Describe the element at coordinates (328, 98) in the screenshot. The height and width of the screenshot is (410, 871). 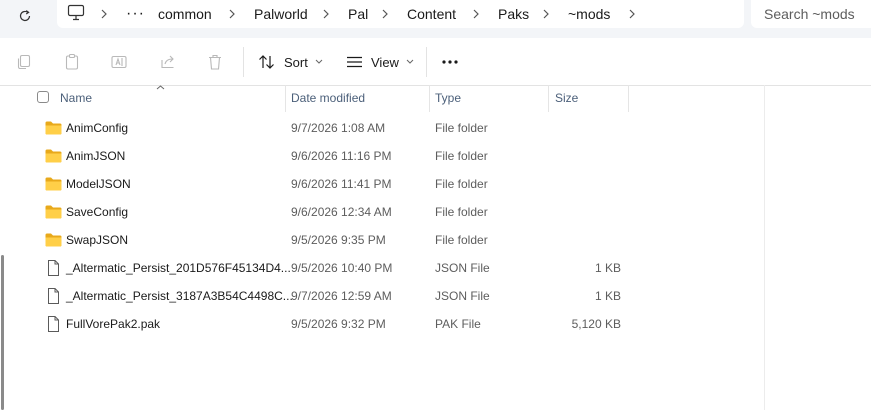
I see `column-header-date-modified: Date modified` at that location.